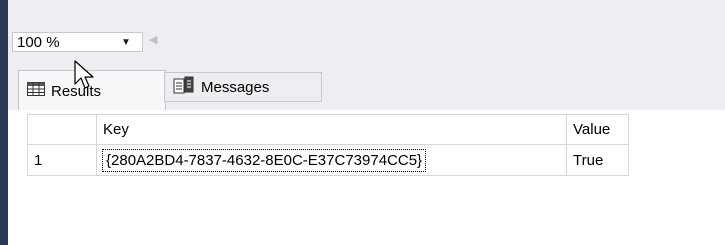  I want to click on top-strip, so click(366, 15).